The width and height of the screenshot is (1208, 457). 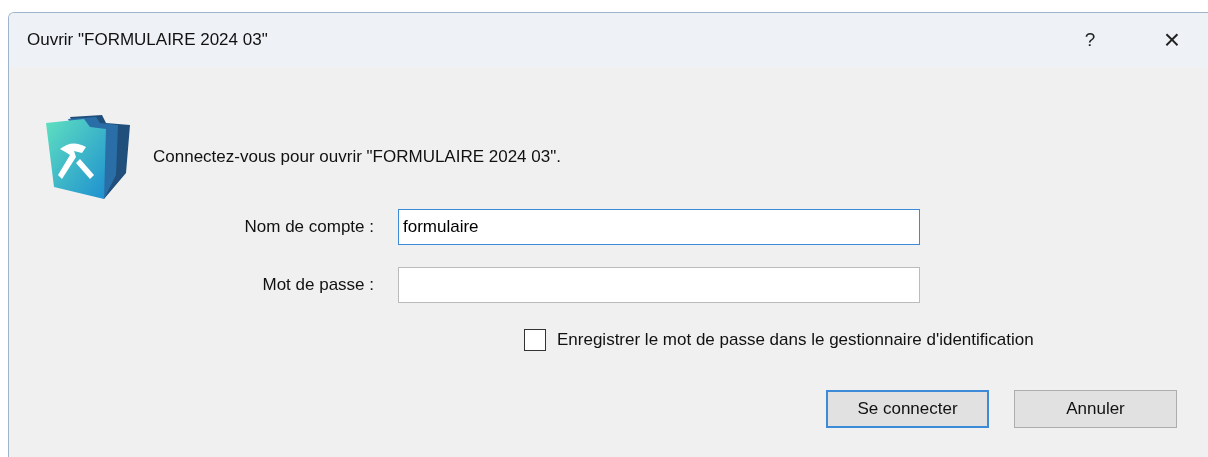 What do you see at coordinates (308, 227) in the screenshot?
I see `field-label: Nom de compte :` at bounding box center [308, 227].